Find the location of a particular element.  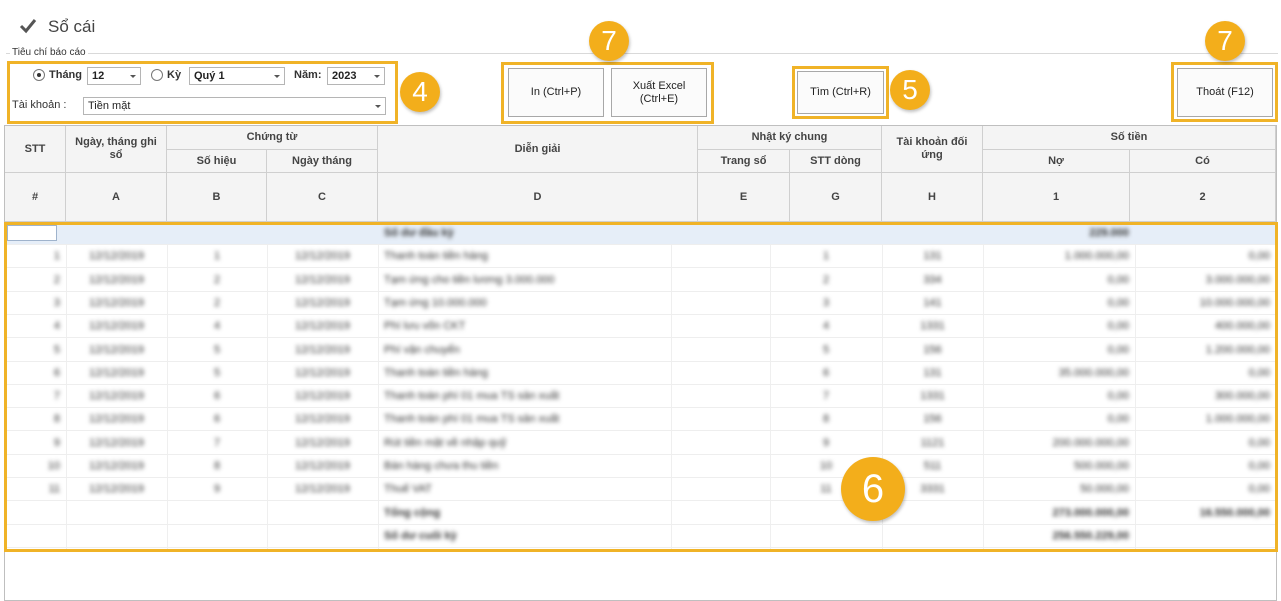

year-label: Năm: is located at coordinates (308, 75).